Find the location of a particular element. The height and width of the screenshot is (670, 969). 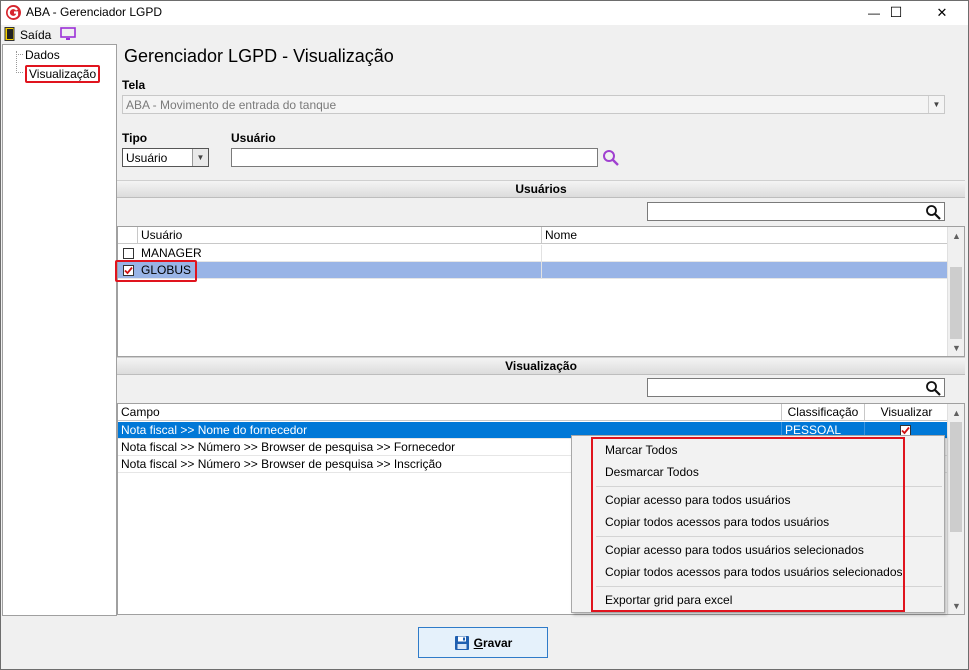

table-row-selected: GLOBUS is located at coordinates (533, 270).